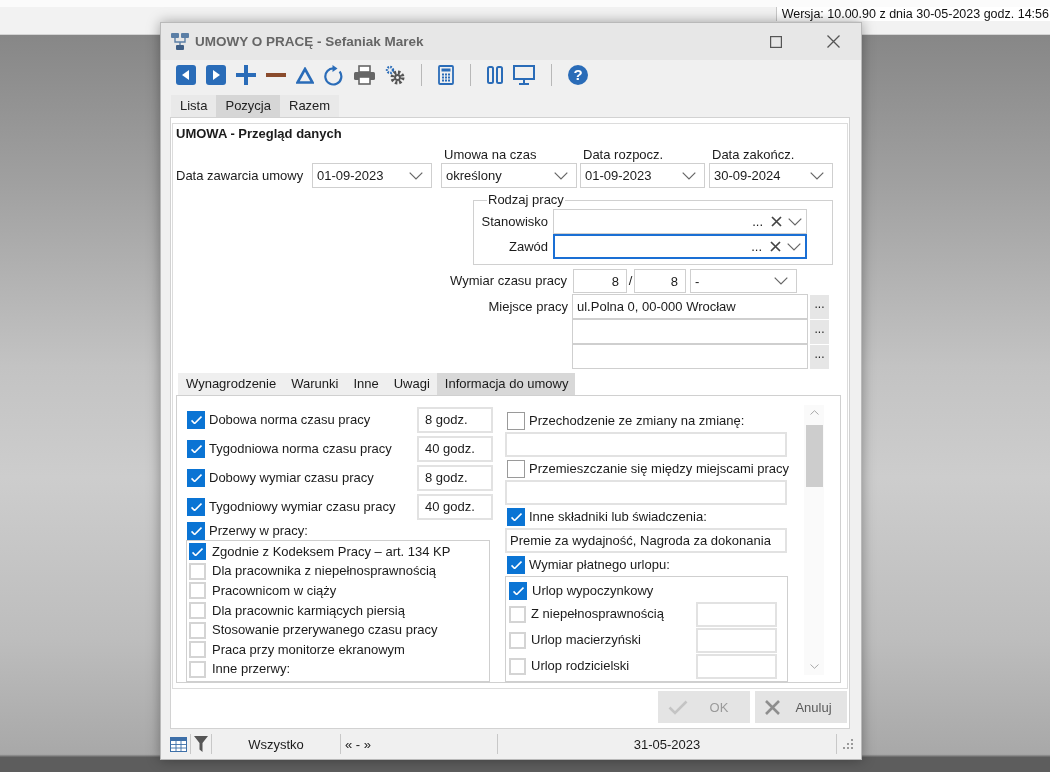 Image resolution: width=1050 pixels, height=772 pixels. What do you see at coordinates (446, 75) in the screenshot?
I see `calculator-icon` at bounding box center [446, 75].